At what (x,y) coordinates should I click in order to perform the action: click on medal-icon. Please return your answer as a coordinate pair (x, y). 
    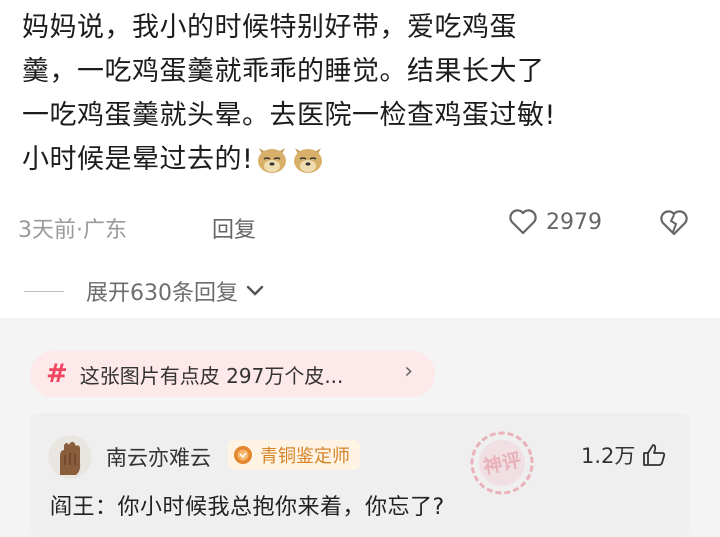
    Looking at the image, I should click on (243, 455).